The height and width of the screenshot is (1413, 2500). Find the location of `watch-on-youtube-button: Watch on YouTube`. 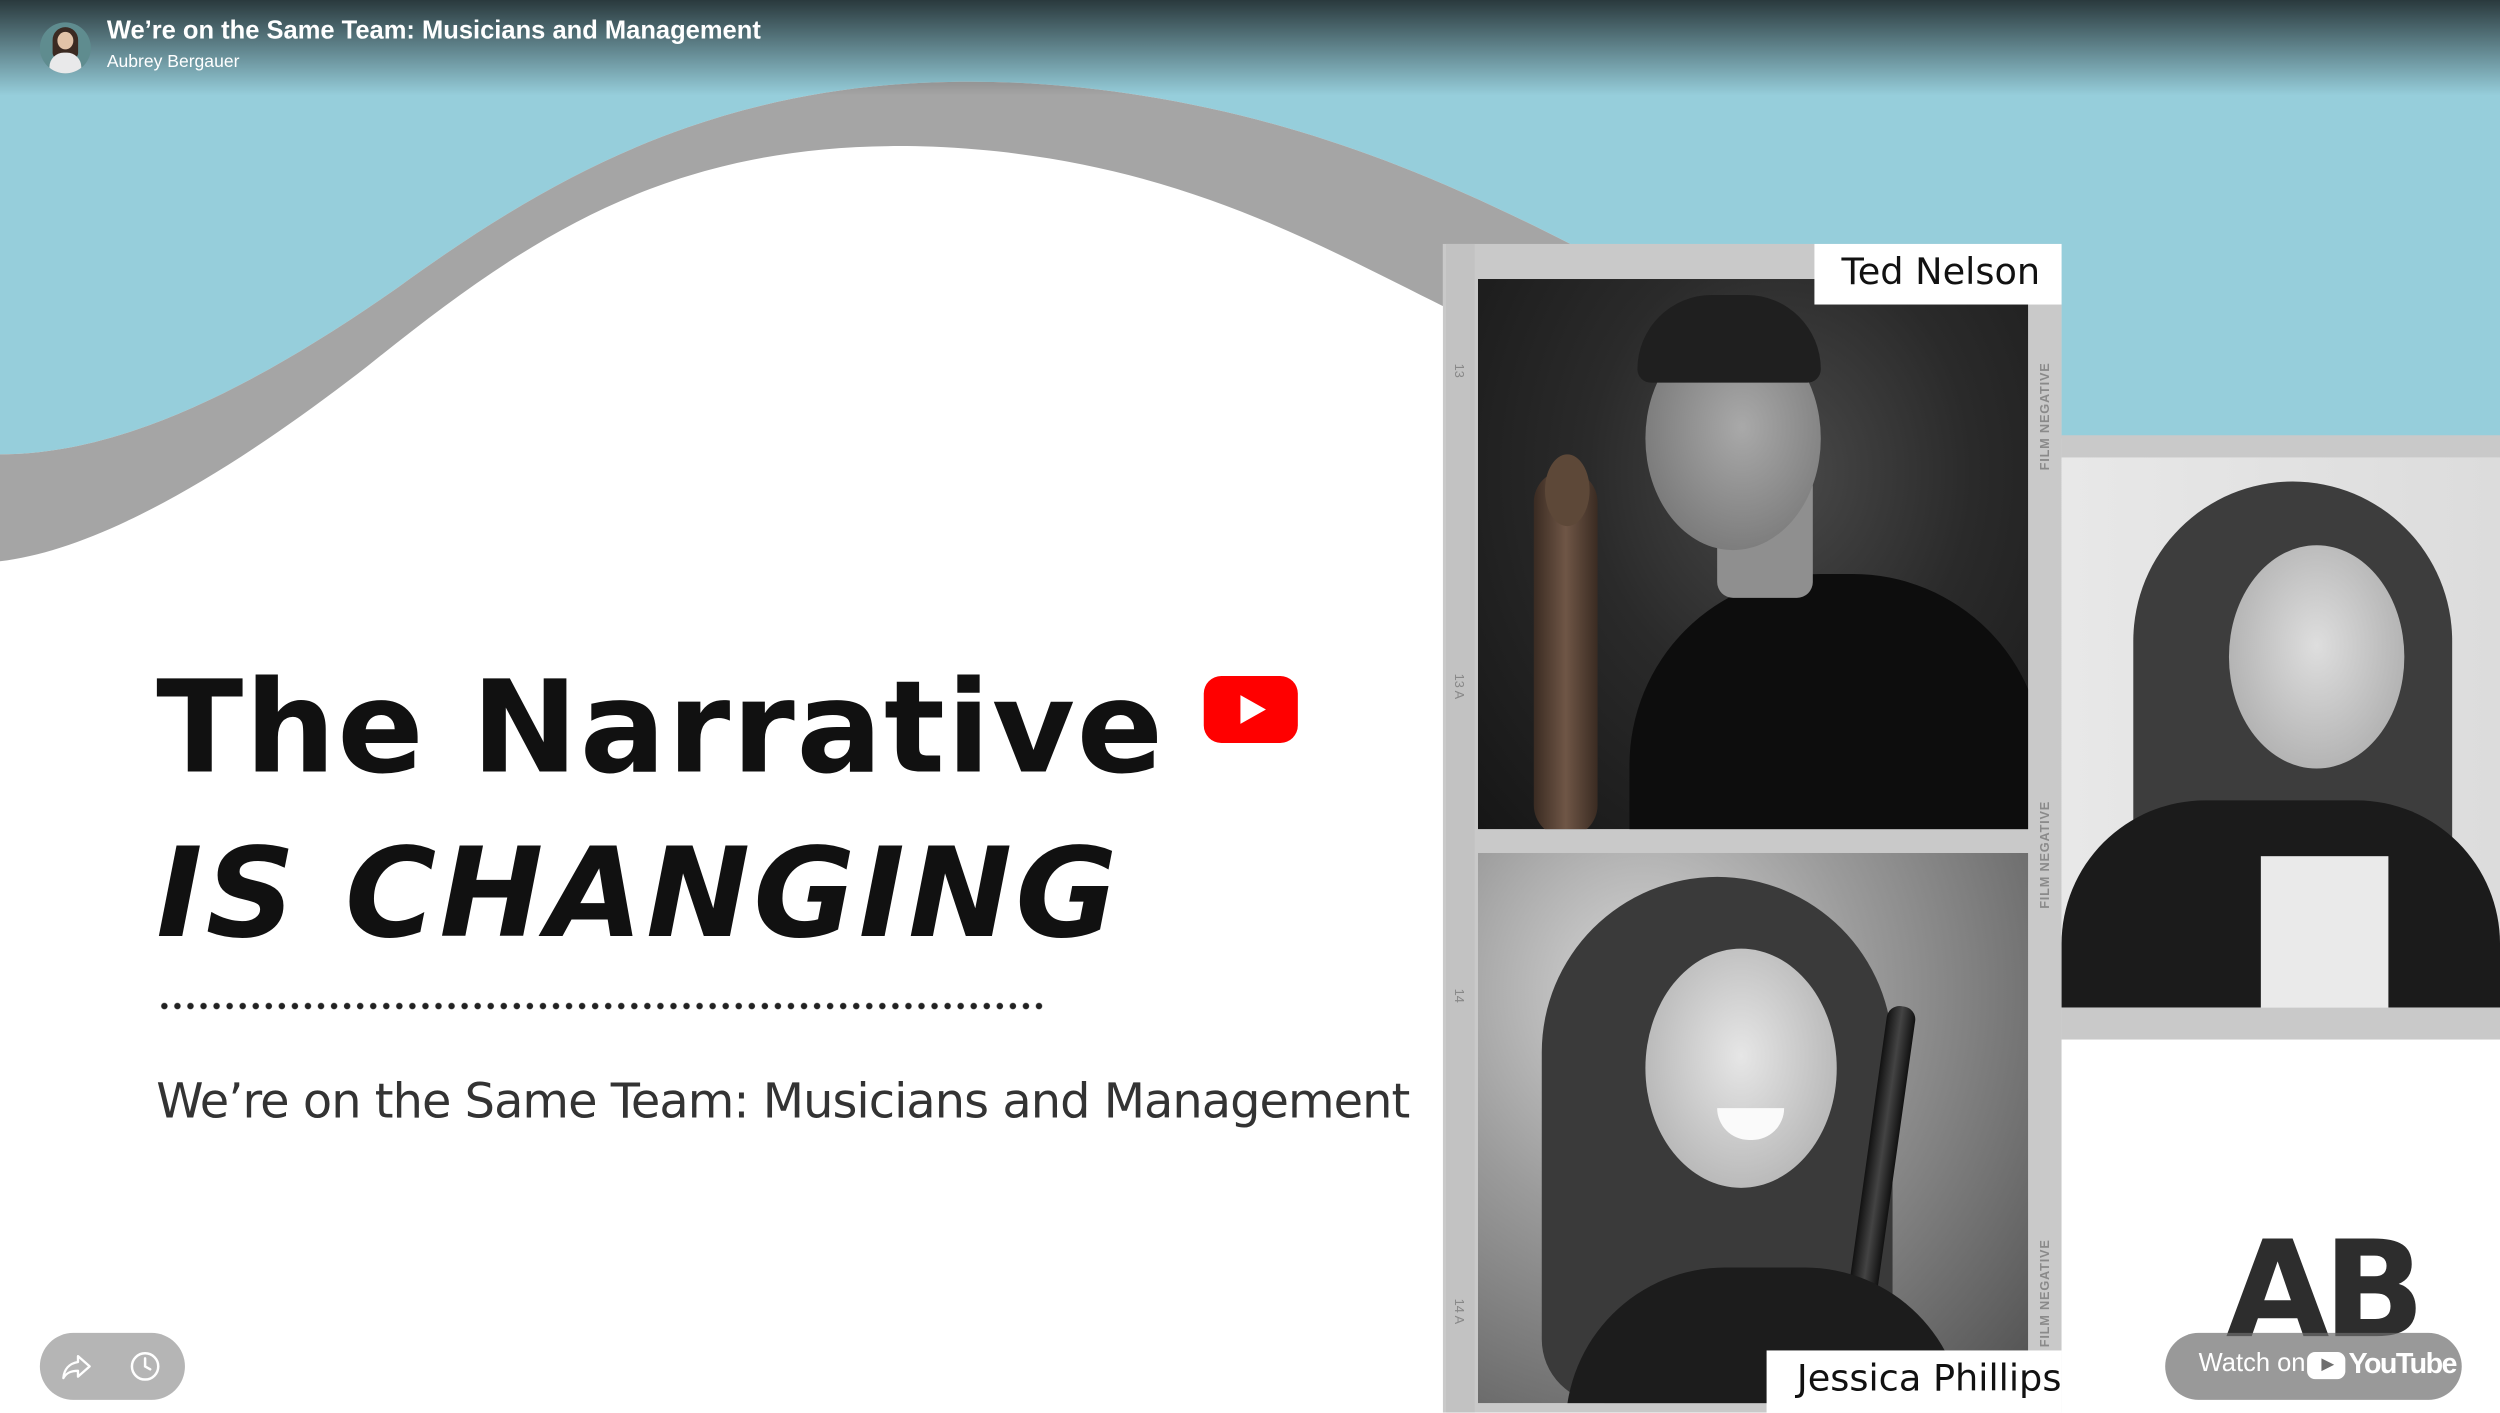

watch-on-youtube-button: Watch on YouTube is located at coordinates (2313, 1366).